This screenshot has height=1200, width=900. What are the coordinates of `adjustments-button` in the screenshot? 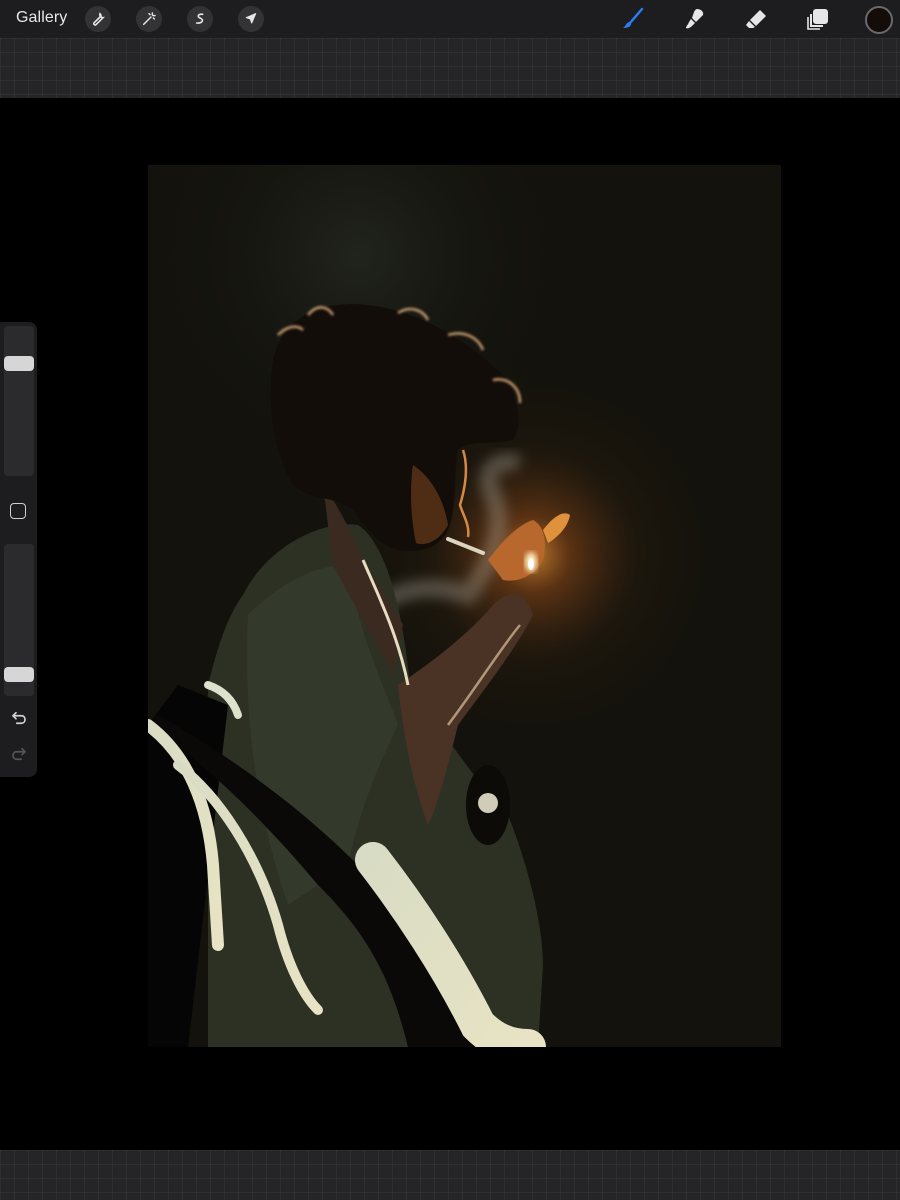 It's located at (149, 19).